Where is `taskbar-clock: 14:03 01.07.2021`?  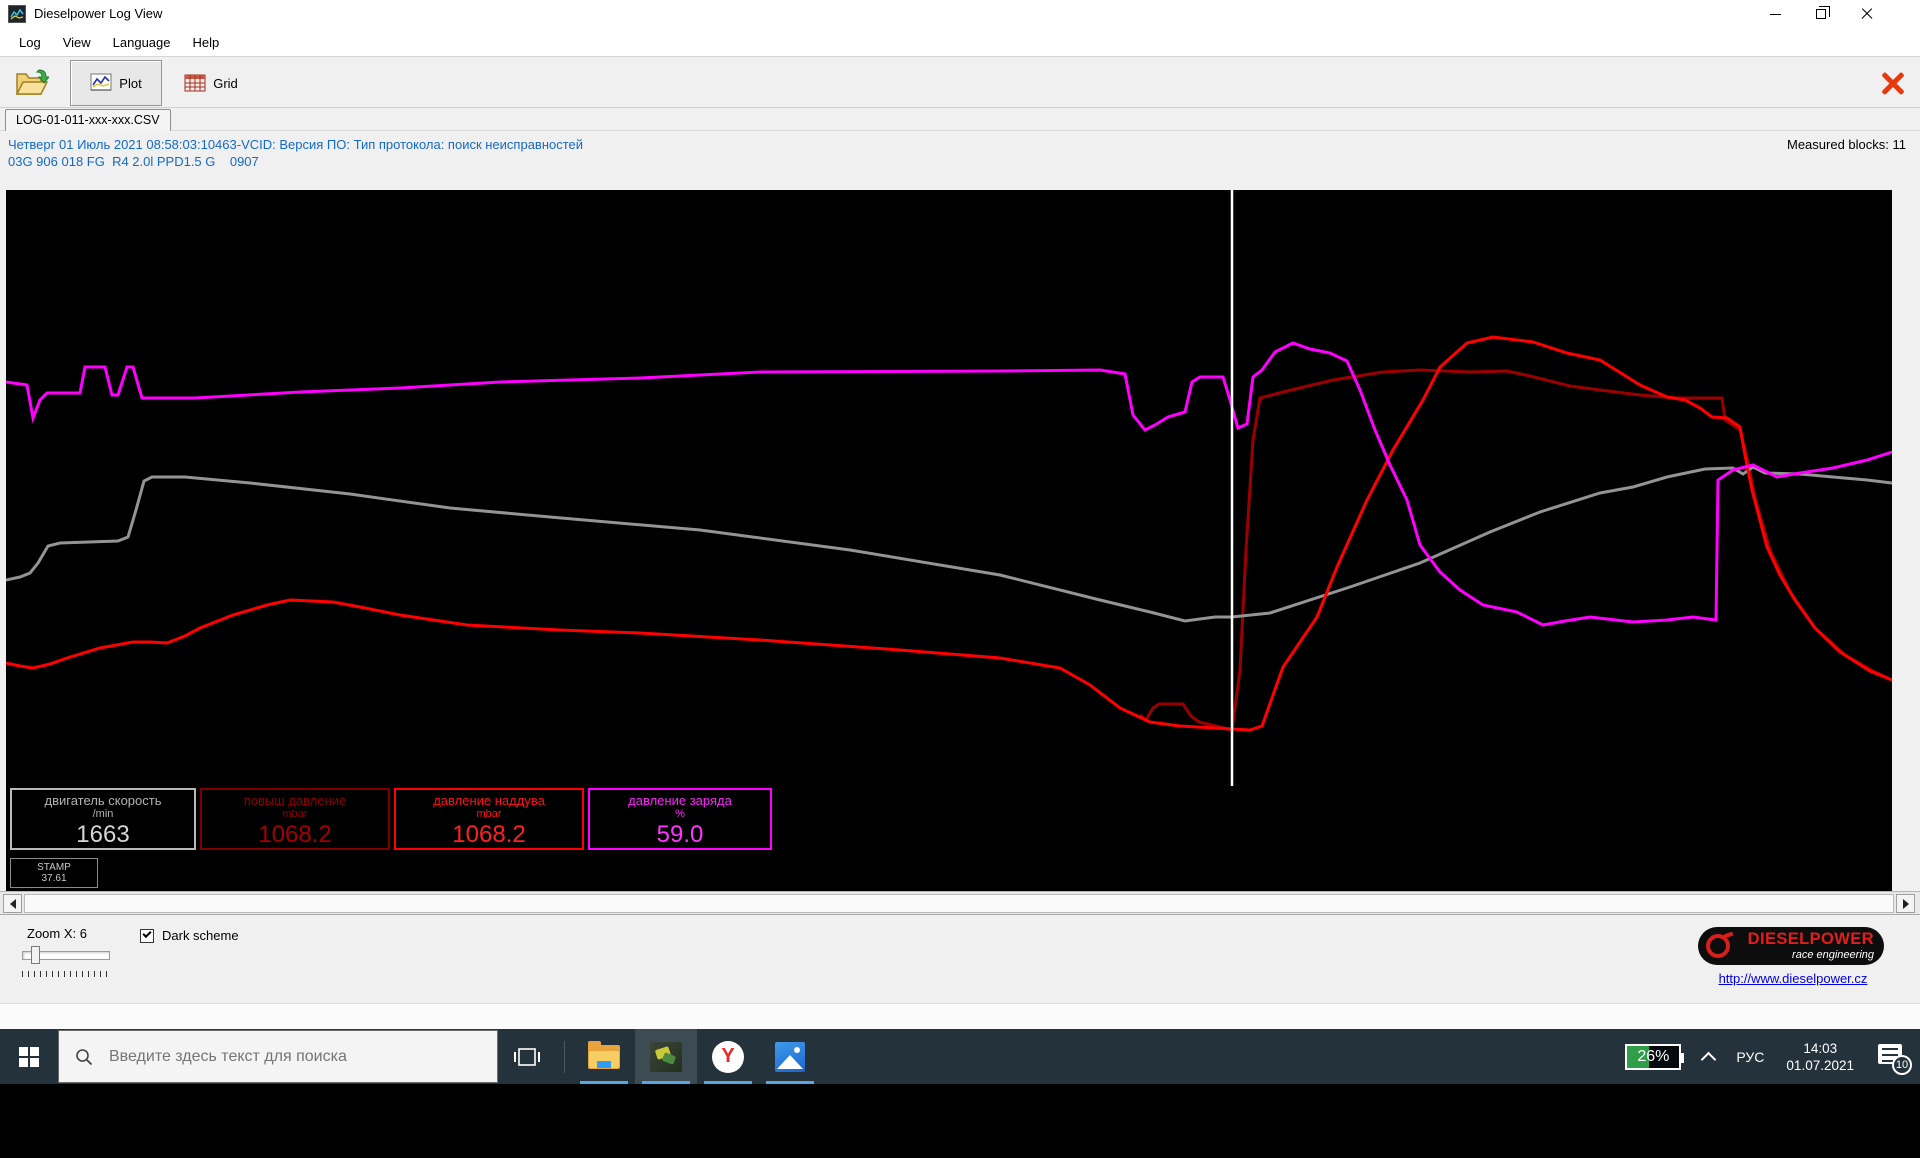
taskbar-clock: 14:03 01.07.2021 is located at coordinates (1820, 1057).